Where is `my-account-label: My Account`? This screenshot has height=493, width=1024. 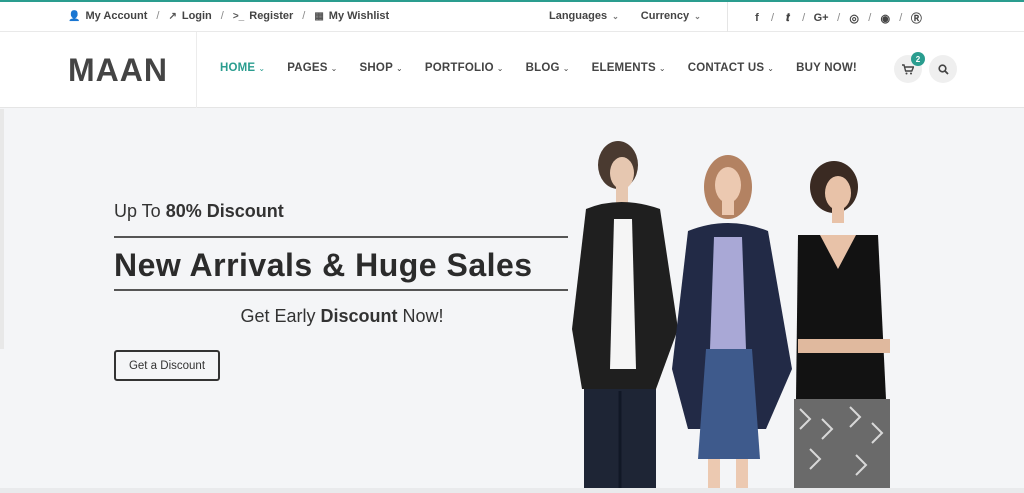 my-account-label: My Account is located at coordinates (116, 16).